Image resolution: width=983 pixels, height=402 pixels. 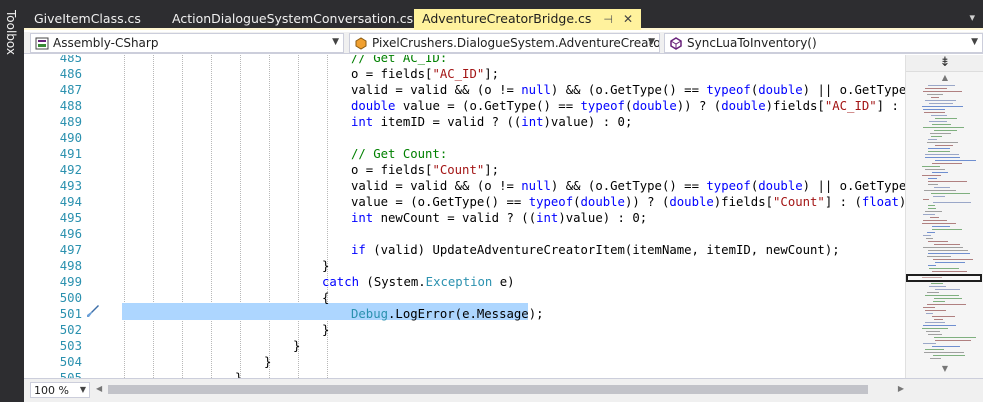 What do you see at coordinates (464, 346) in the screenshot?
I see `code-line: 503}` at bounding box center [464, 346].